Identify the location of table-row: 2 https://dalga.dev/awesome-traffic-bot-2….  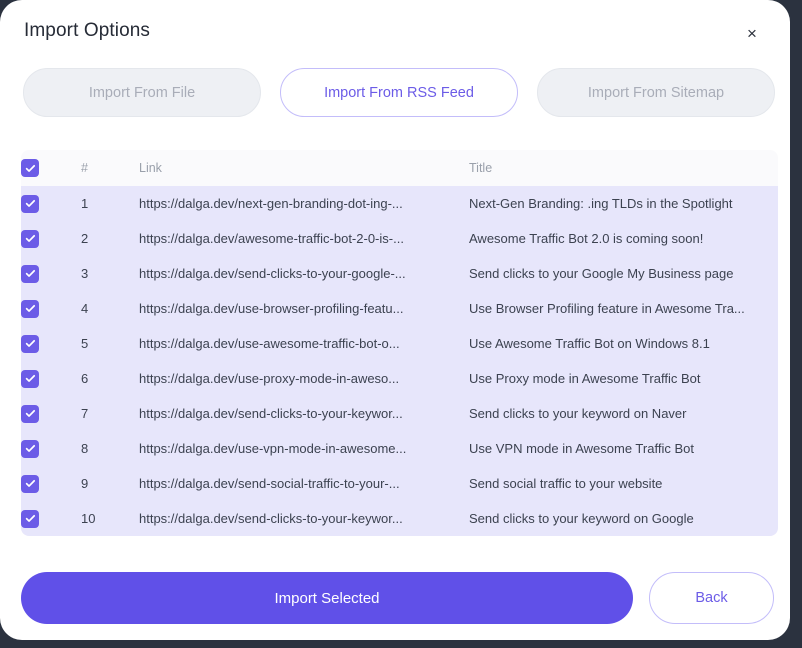
(399, 238).